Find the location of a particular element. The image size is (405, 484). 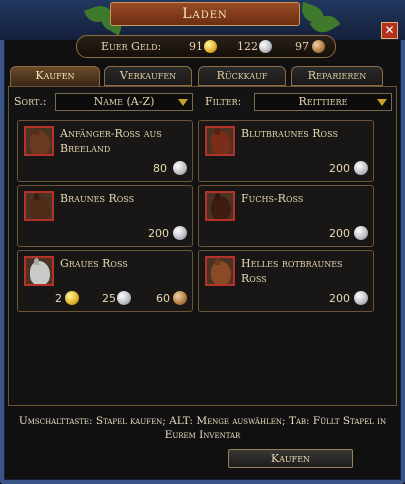

item-price-gold: 2 is located at coordinates (58, 298).